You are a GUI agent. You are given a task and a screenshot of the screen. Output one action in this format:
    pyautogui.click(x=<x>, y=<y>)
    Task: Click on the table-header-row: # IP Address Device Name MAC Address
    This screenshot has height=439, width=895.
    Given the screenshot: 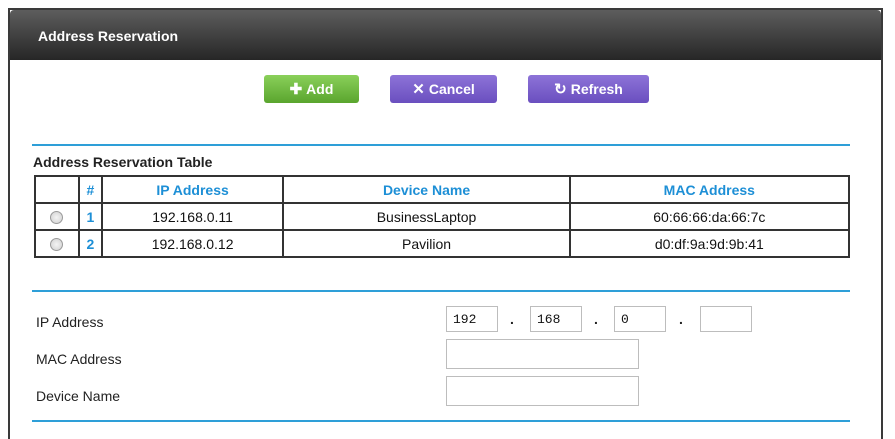 What is the action you would take?
    pyautogui.click(x=442, y=189)
    